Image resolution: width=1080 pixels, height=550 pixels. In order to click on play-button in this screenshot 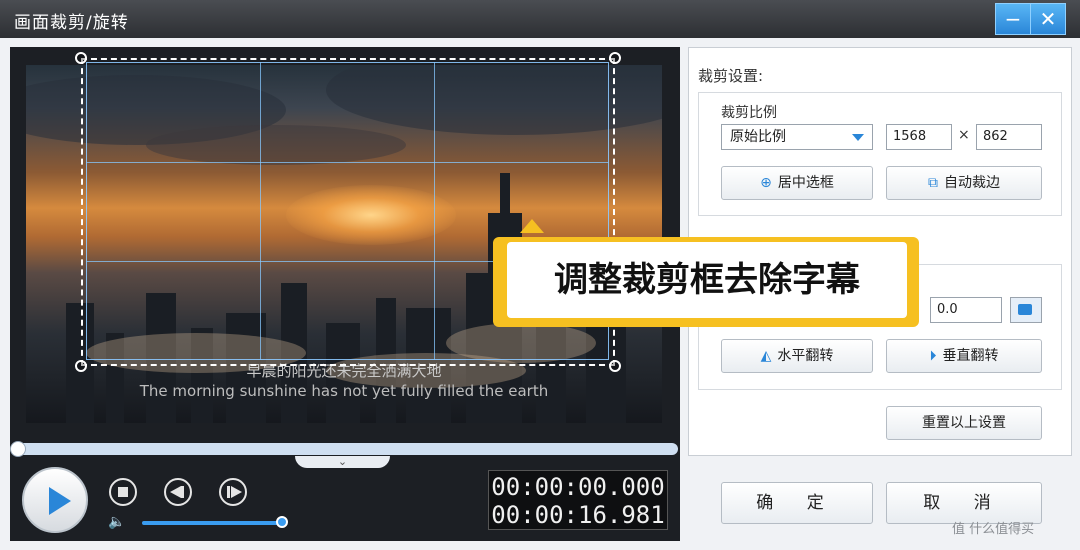, I will do `click(55, 500)`.